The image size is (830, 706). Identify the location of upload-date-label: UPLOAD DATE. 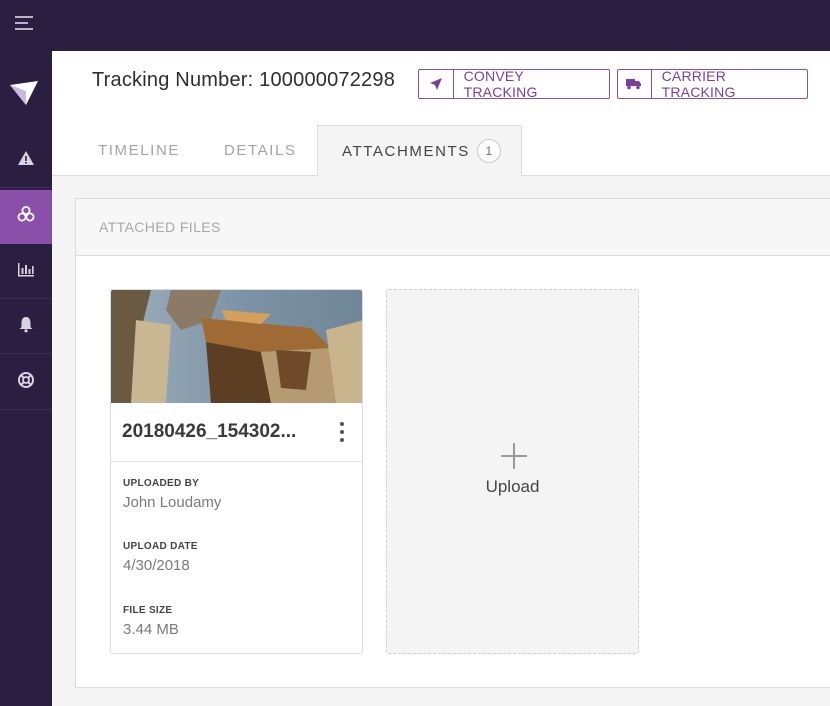
(160, 546).